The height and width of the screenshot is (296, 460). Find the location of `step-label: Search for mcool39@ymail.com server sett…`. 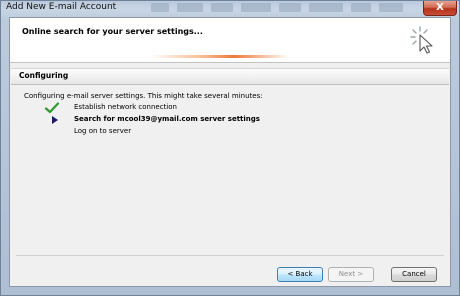

step-label: Search for mcool39@ymail.com server sett… is located at coordinates (167, 119).